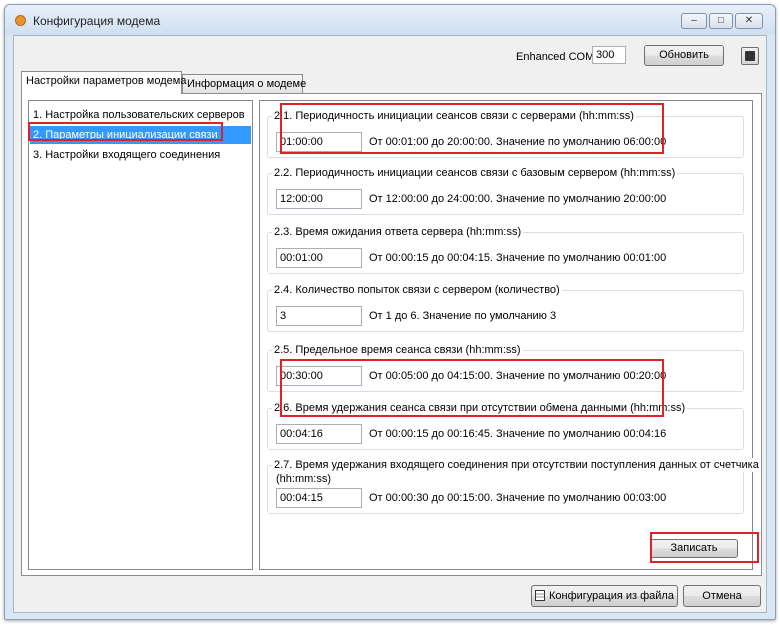 Image resolution: width=780 pixels, height=625 pixels. I want to click on title-bar: Конфигурация модема – □ ✕, so click(390, 20).